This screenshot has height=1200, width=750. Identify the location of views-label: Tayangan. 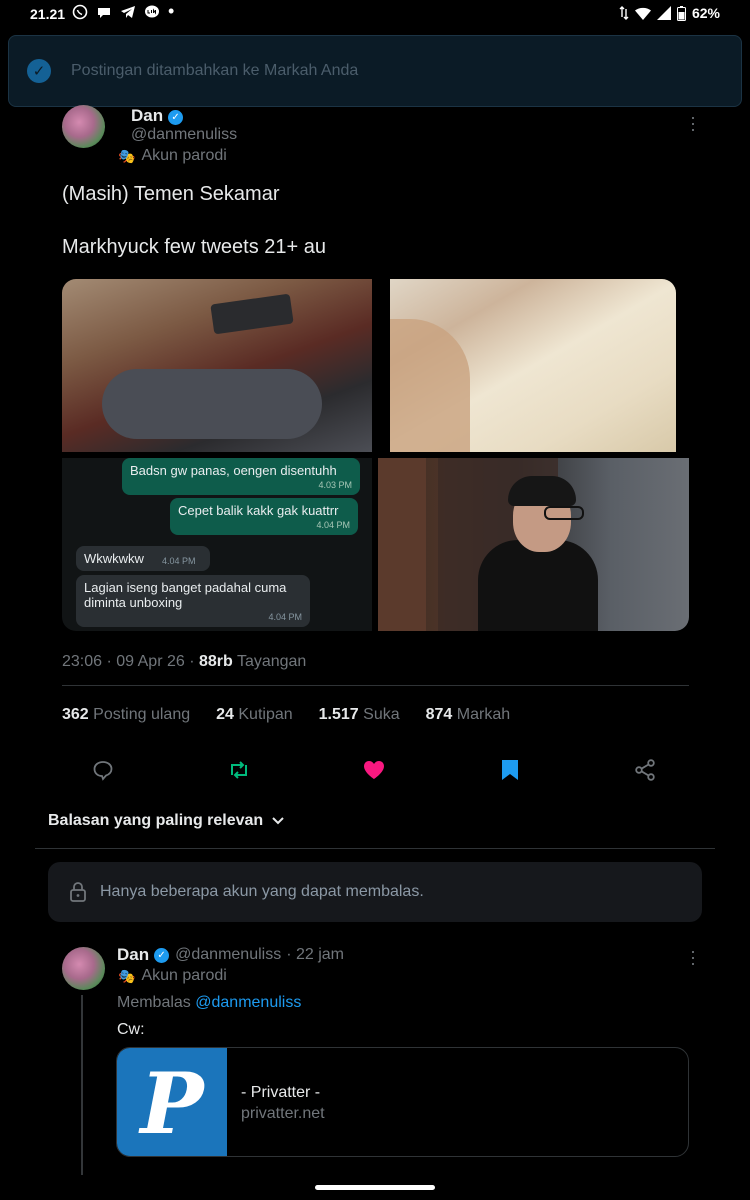
(271, 661).